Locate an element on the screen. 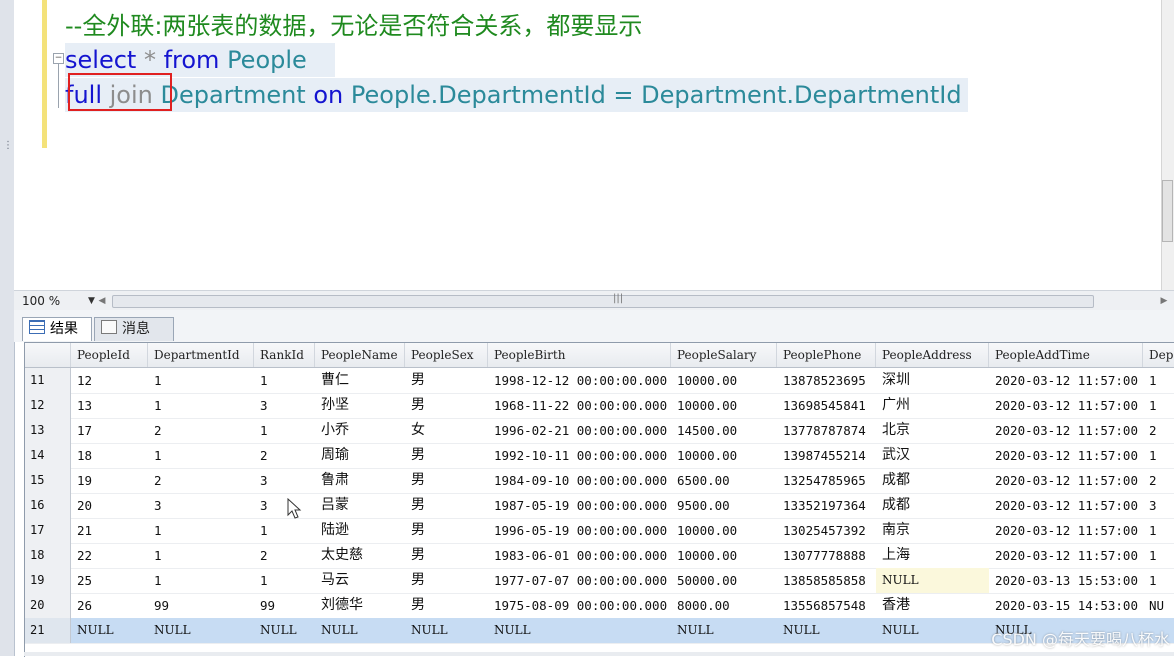 This screenshot has height=657, width=1174. table-cell: 1992-10-11 00:00:00.000 is located at coordinates (579, 455).